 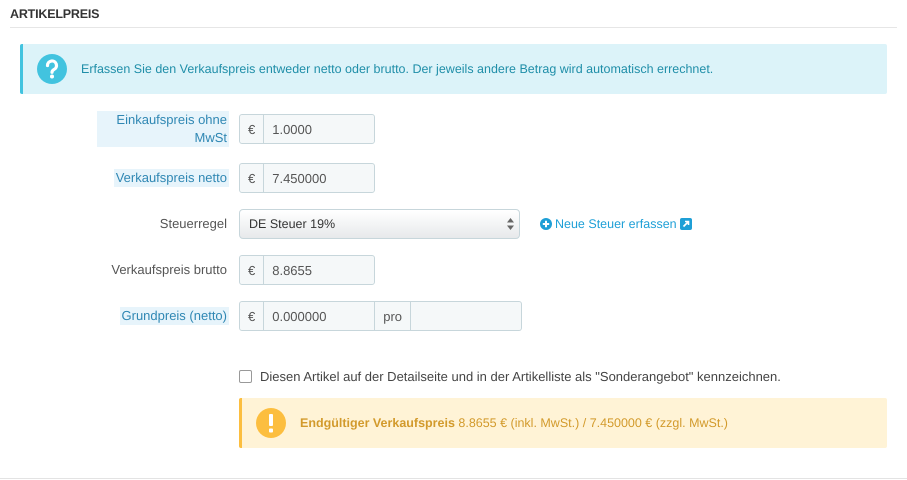 What do you see at coordinates (514, 423) in the screenshot?
I see `final-price-text: Endgültiger Verkaufspreis 8.8655 € (inkl. MwSt.) / 7.450000 € (zzgl. MwSt.)` at bounding box center [514, 423].